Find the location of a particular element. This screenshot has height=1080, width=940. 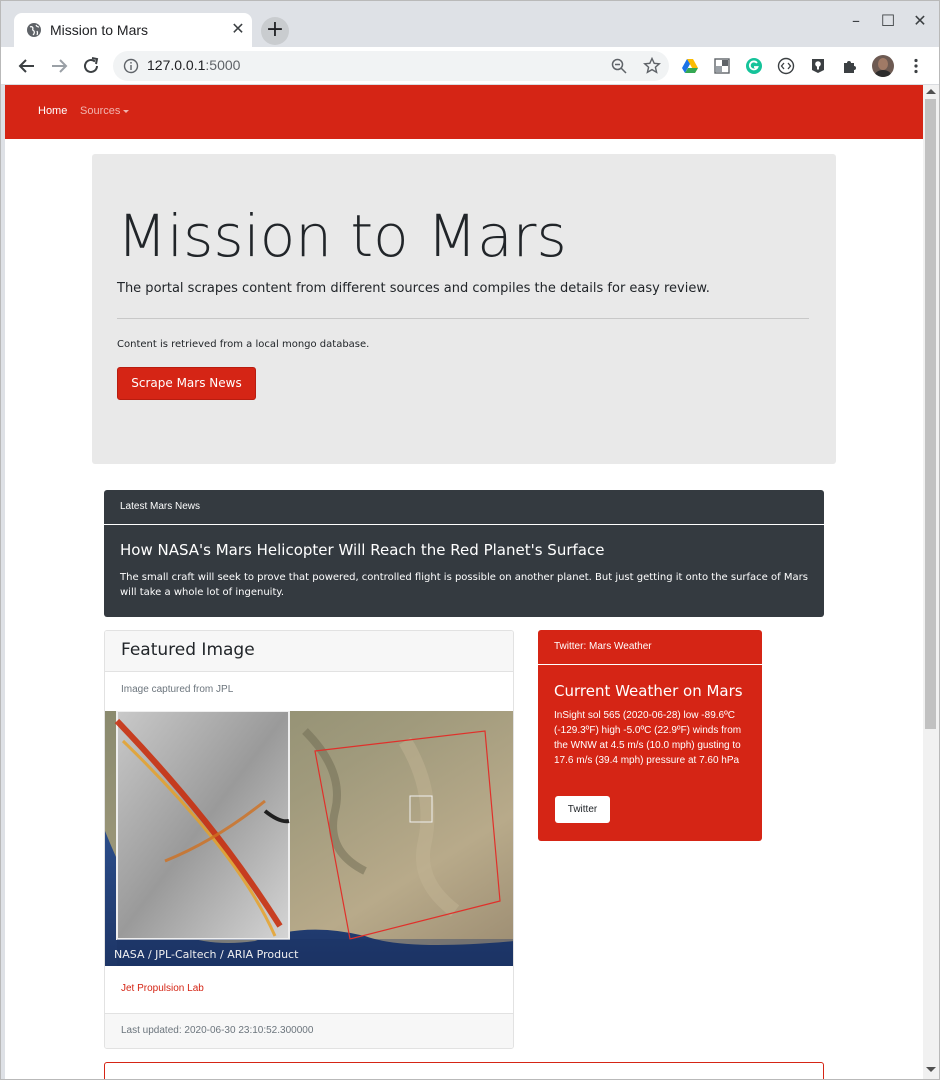

close-window-icon: ✕ is located at coordinates (920, 20).